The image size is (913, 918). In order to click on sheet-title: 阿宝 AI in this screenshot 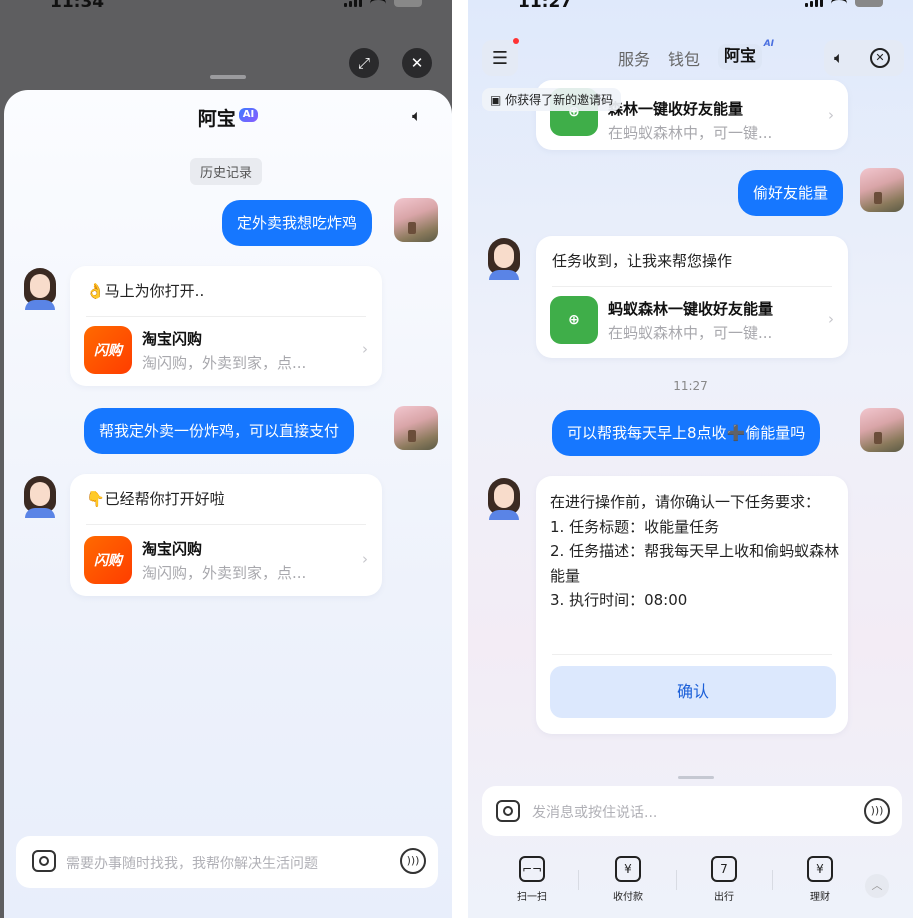, I will do `click(228, 117)`.